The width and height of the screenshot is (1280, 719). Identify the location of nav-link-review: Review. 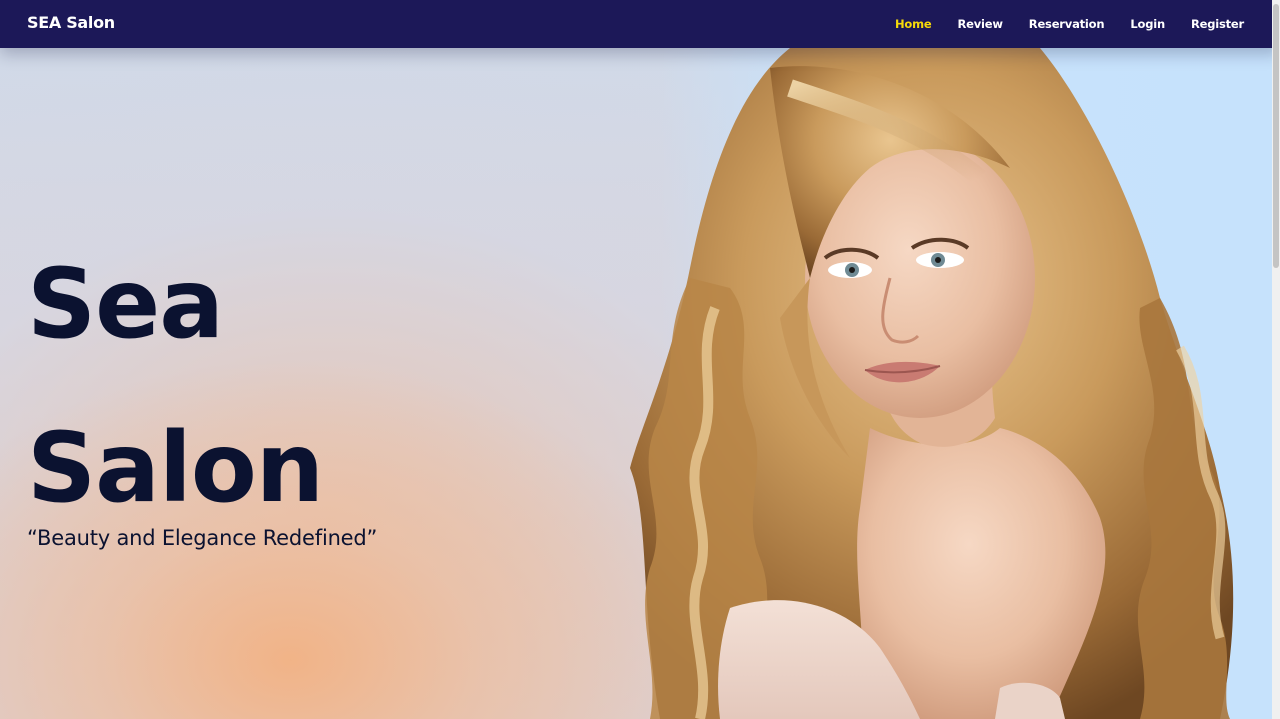
(980, 24).